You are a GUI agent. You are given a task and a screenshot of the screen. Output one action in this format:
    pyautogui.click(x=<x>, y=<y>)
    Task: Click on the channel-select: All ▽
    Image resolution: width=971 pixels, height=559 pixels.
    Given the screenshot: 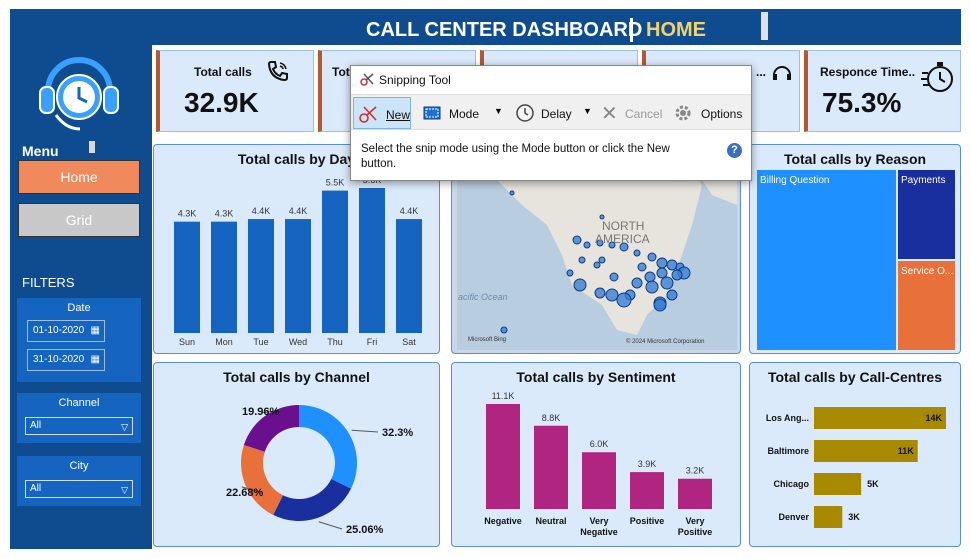 What is the action you would take?
    pyautogui.click(x=79, y=426)
    